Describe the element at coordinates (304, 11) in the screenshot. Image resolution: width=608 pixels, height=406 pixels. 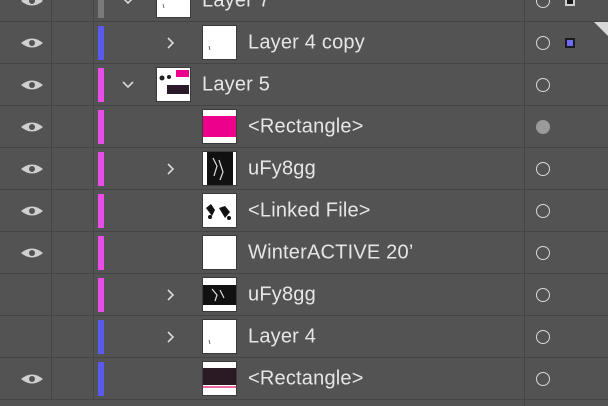
I see `layer-row: Layer 7` at that location.